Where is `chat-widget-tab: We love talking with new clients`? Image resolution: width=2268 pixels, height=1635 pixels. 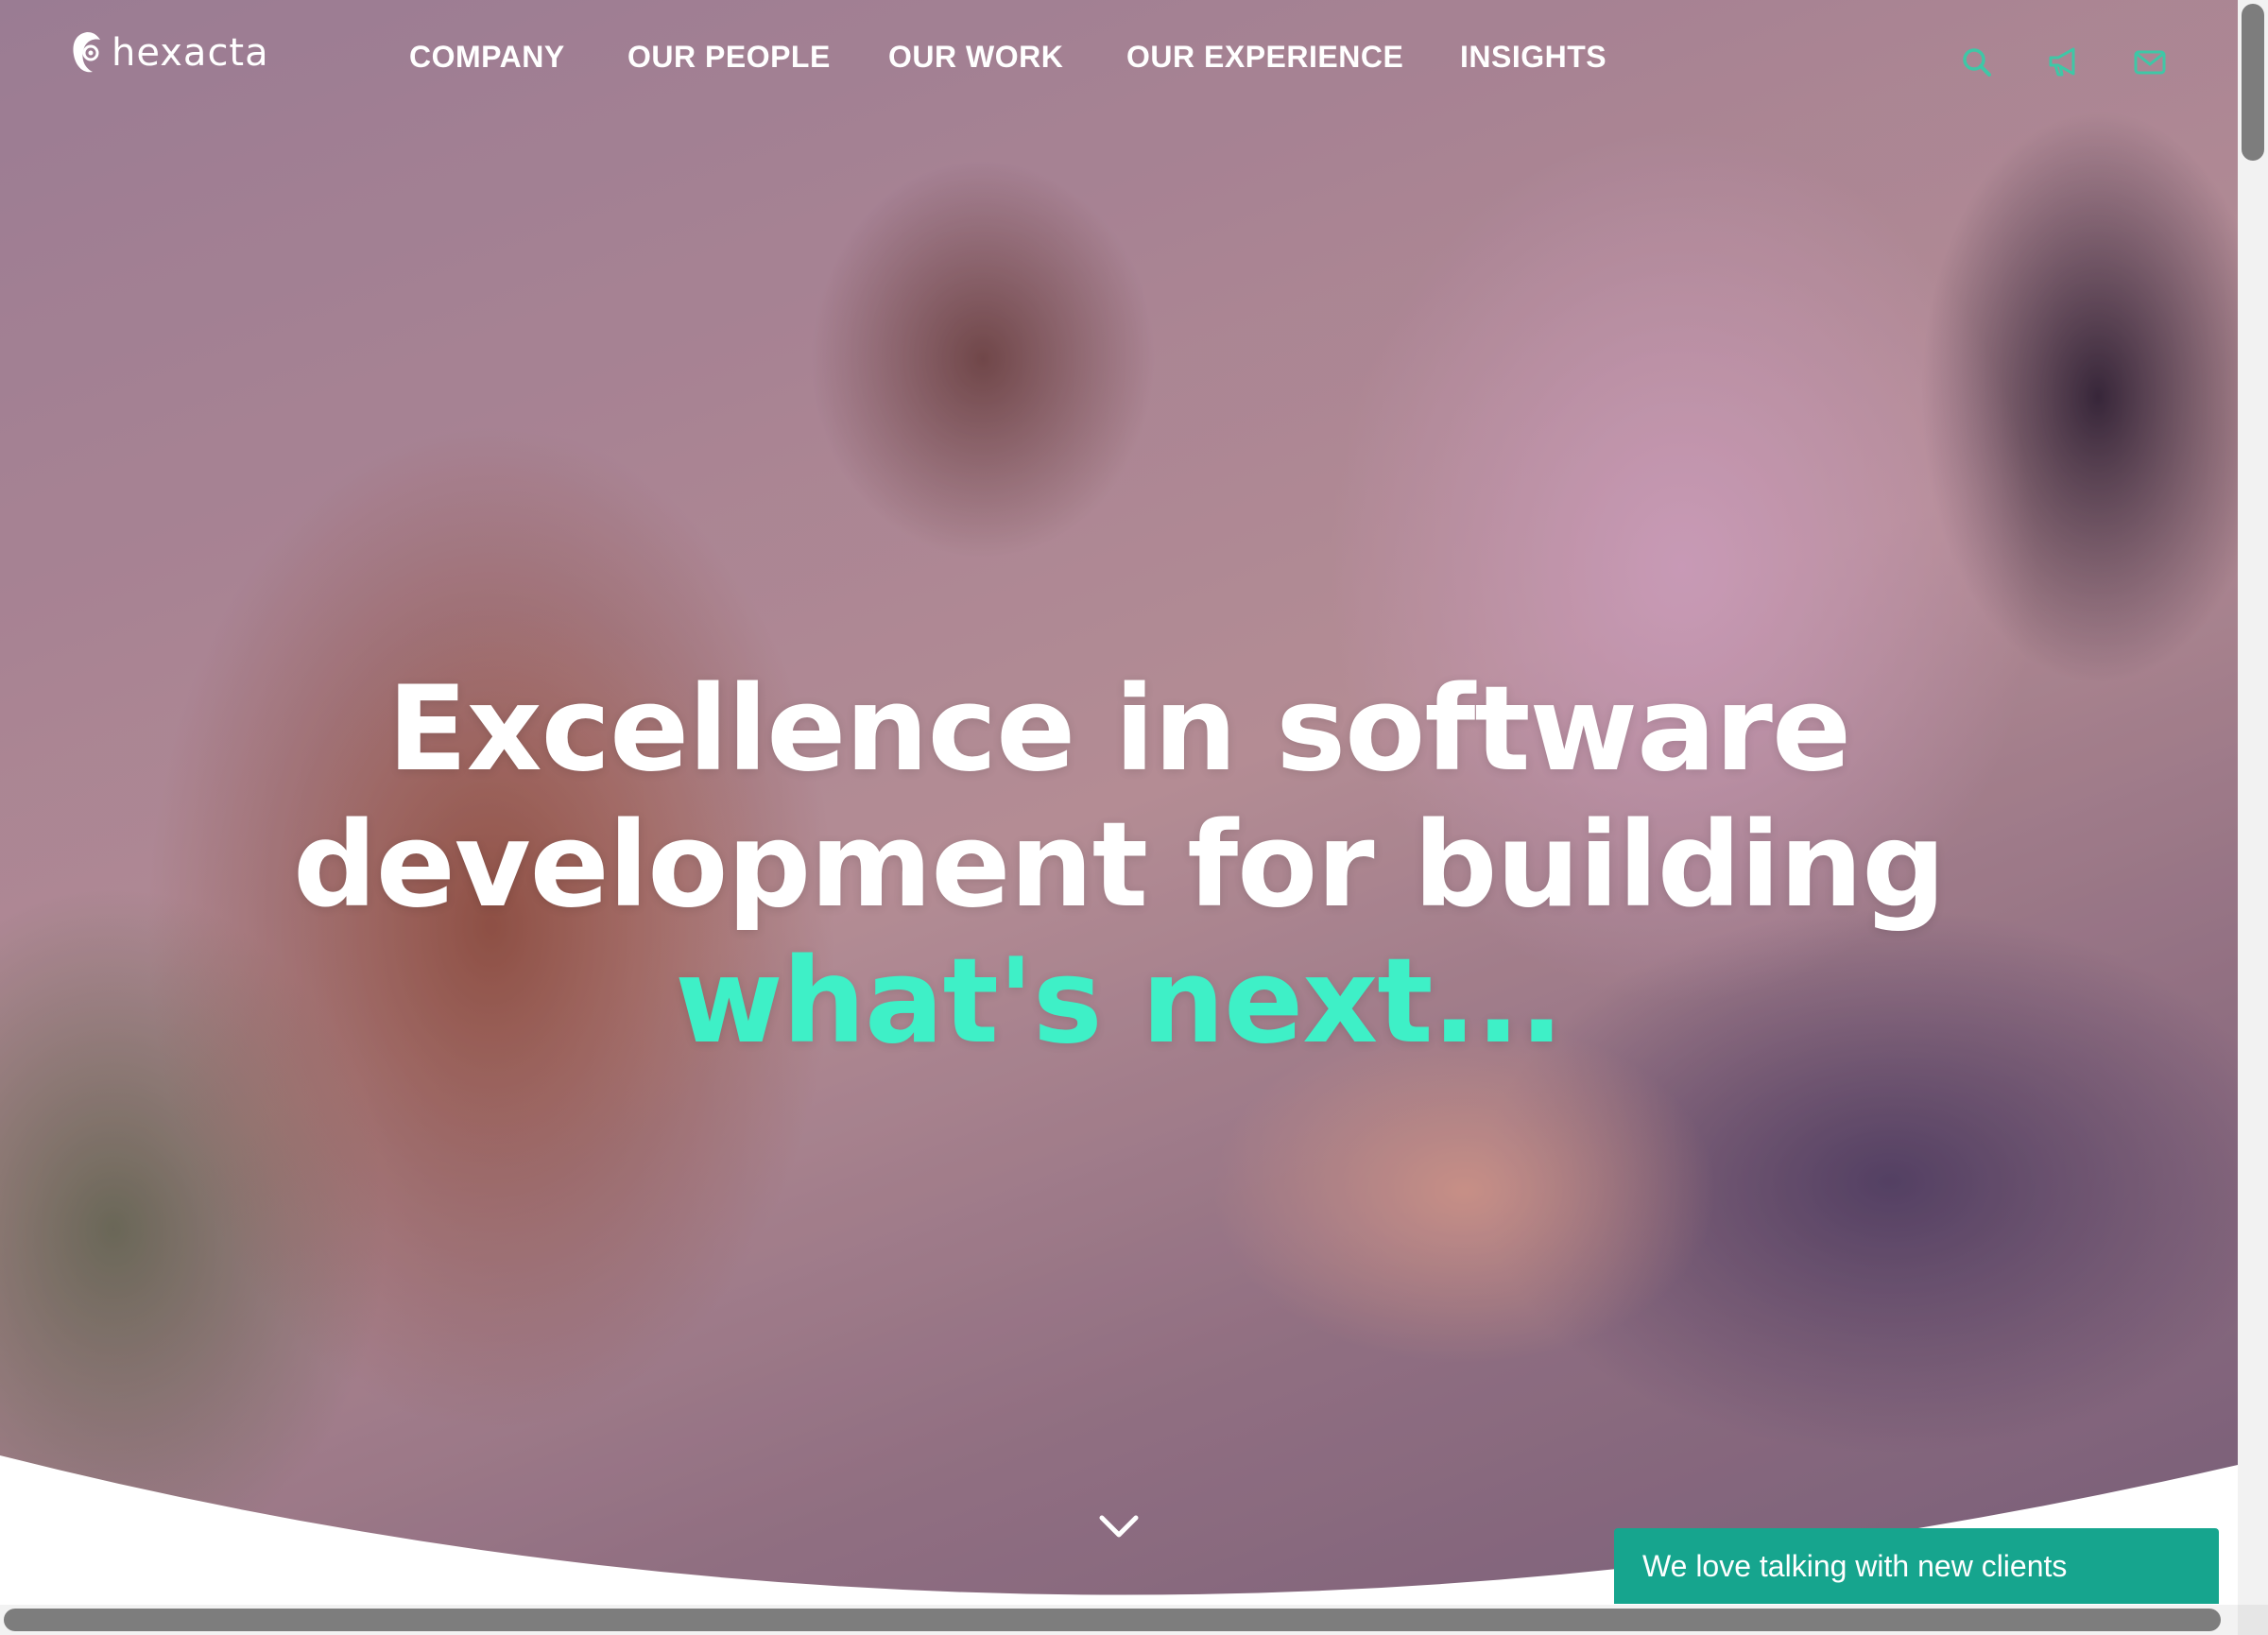 chat-widget-tab: We love talking with new clients is located at coordinates (1916, 1566).